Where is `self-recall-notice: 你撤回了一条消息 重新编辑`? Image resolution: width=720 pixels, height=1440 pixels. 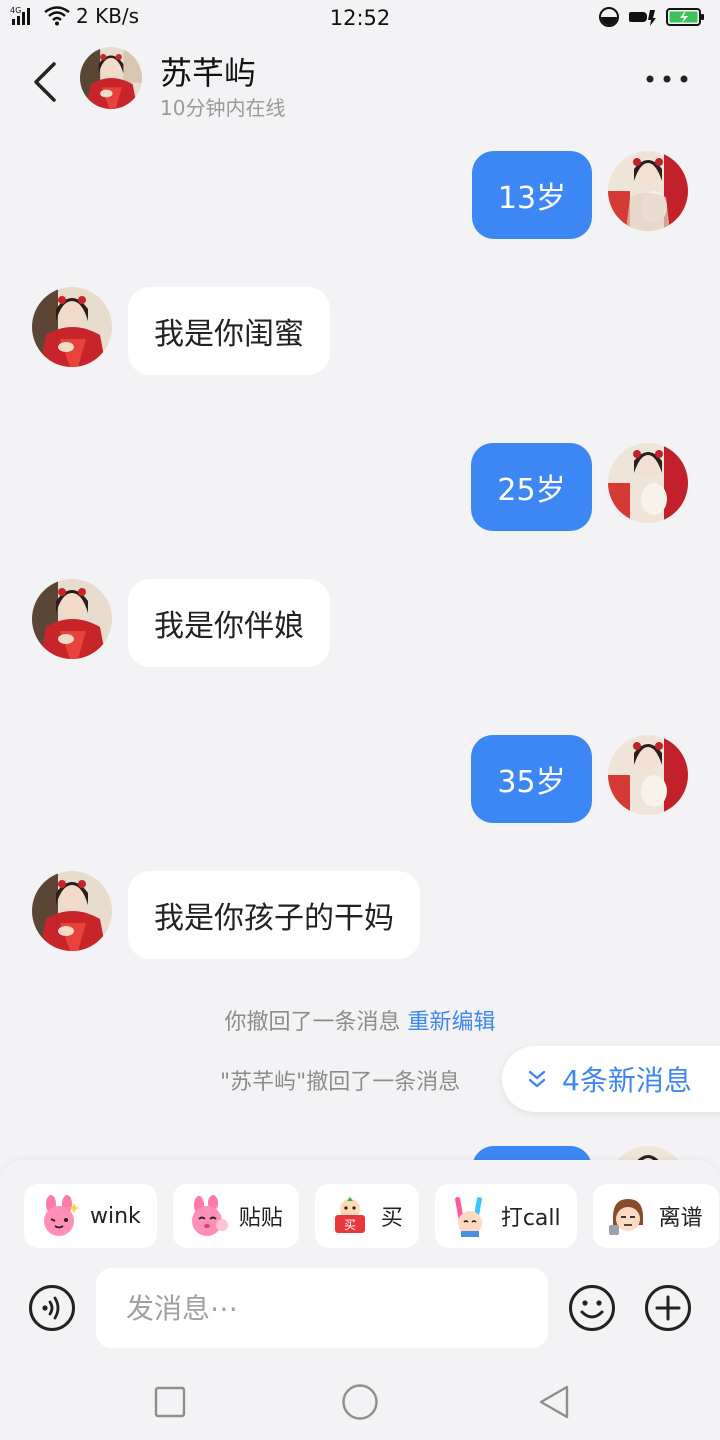 self-recall-notice: 你撤回了一条消息 重新编辑 is located at coordinates (360, 1020).